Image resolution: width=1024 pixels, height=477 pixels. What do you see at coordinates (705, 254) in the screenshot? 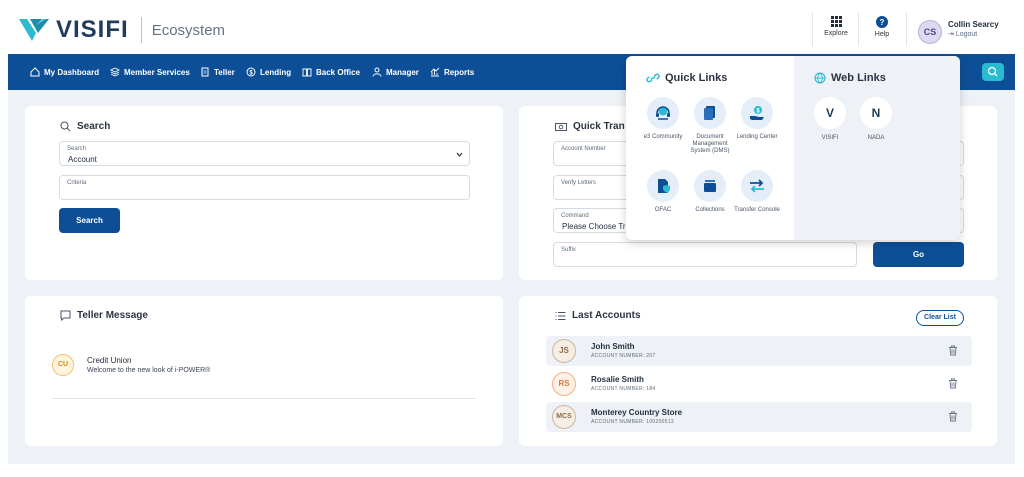
I see `suffix-input: Suffix` at bounding box center [705, 254].